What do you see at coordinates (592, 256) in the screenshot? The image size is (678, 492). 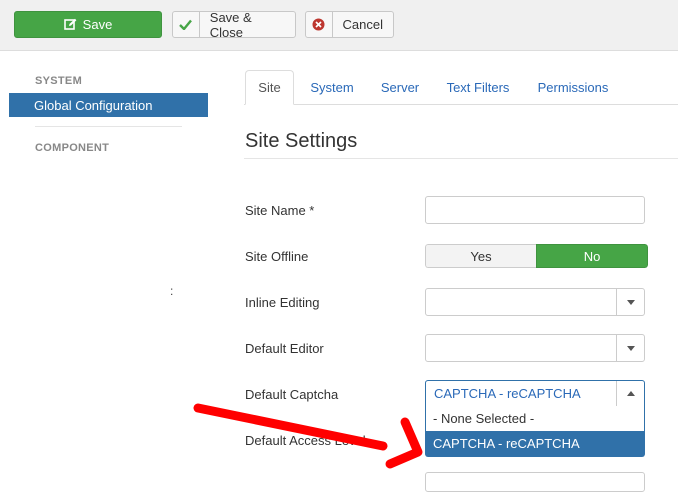 I see `site-offline-no-button: No` at bounding box center [592, 256].